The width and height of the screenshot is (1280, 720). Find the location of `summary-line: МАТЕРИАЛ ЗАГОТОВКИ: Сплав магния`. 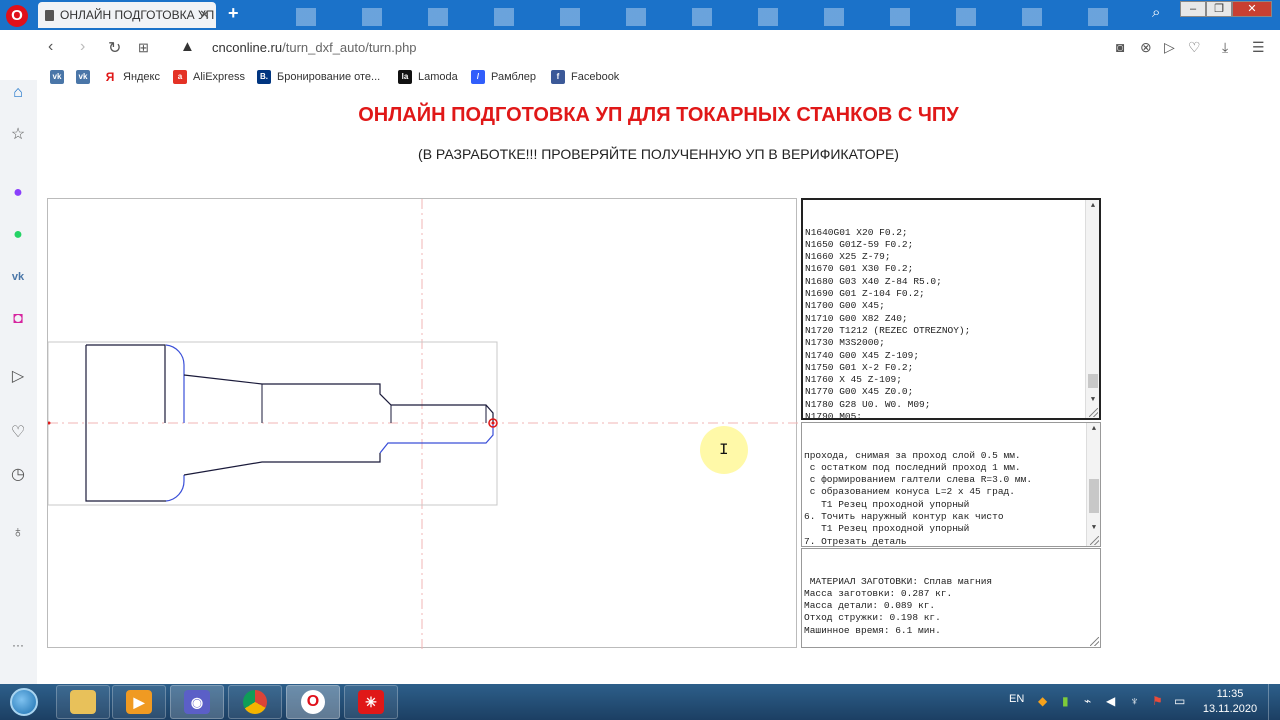

summary-line: МАТЕРИАЛ ЗАГОТОВКИ: Сплав магния is located at coordinates (898, 581).